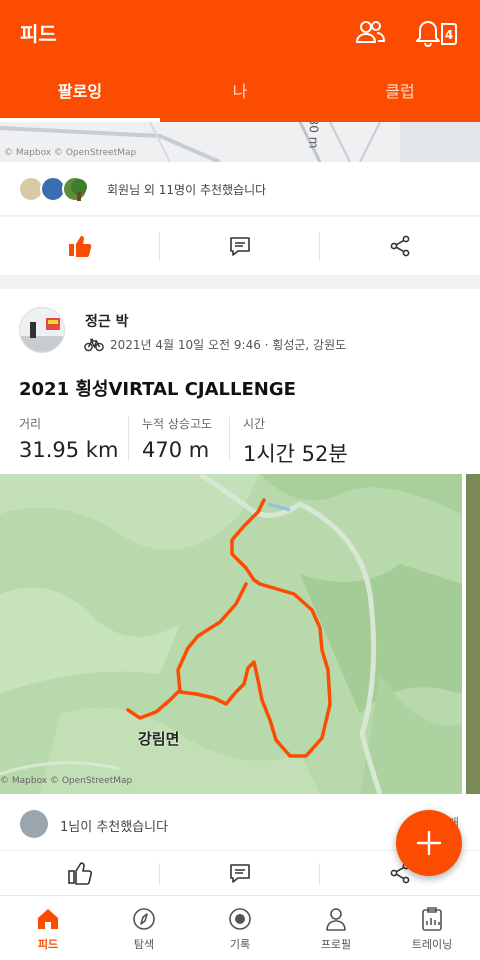 The image size is (480, 960). Describe the element at coordinates (432, 919) in the screenshot. I see `training-icon` at that location.